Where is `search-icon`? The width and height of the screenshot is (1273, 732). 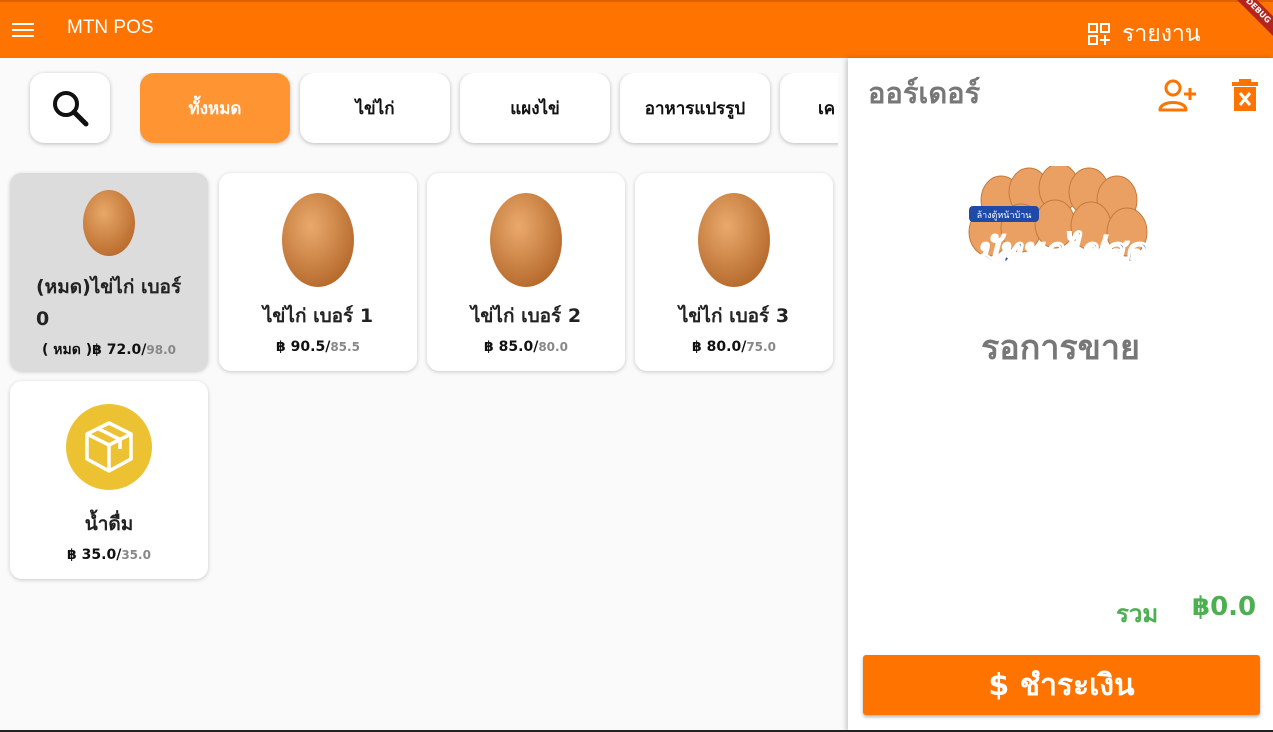 search-icon is located at coordinates (71, 109).